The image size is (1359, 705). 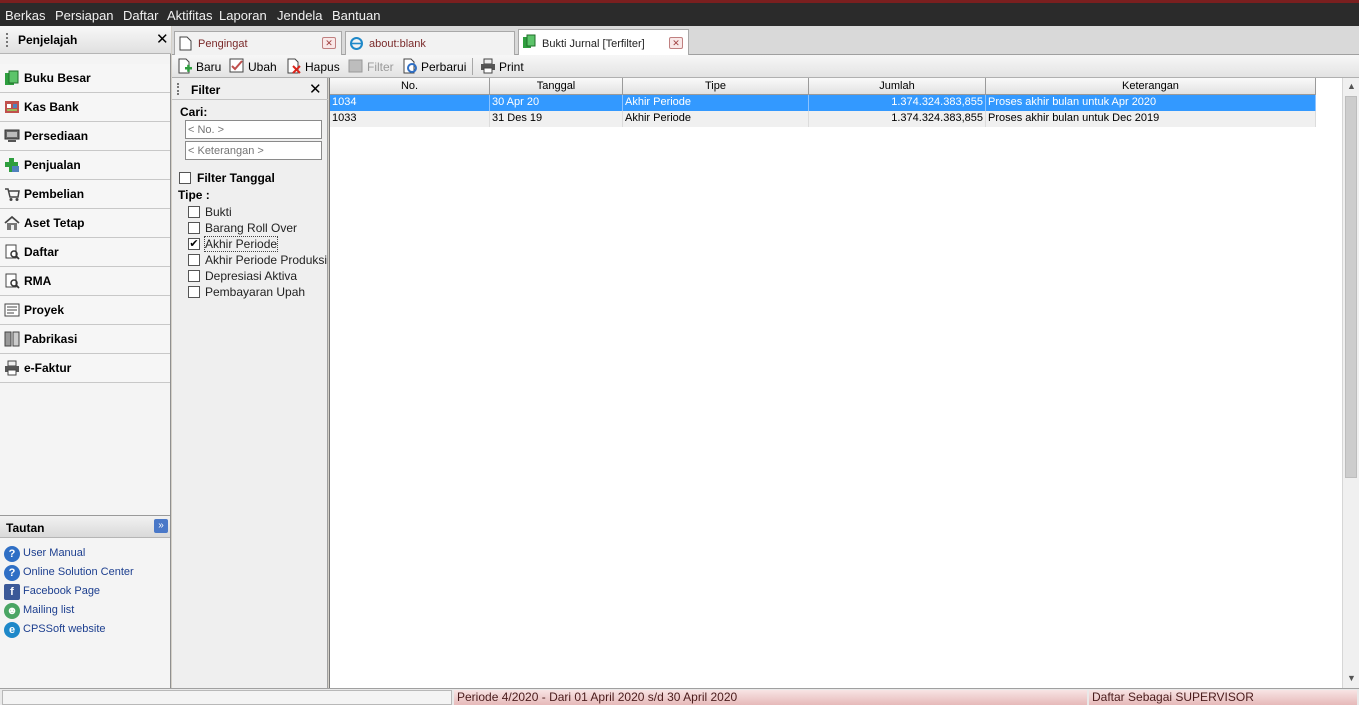 I want to click on tipe-checkbox-barang-roll-over, so click(x=194, y=228).